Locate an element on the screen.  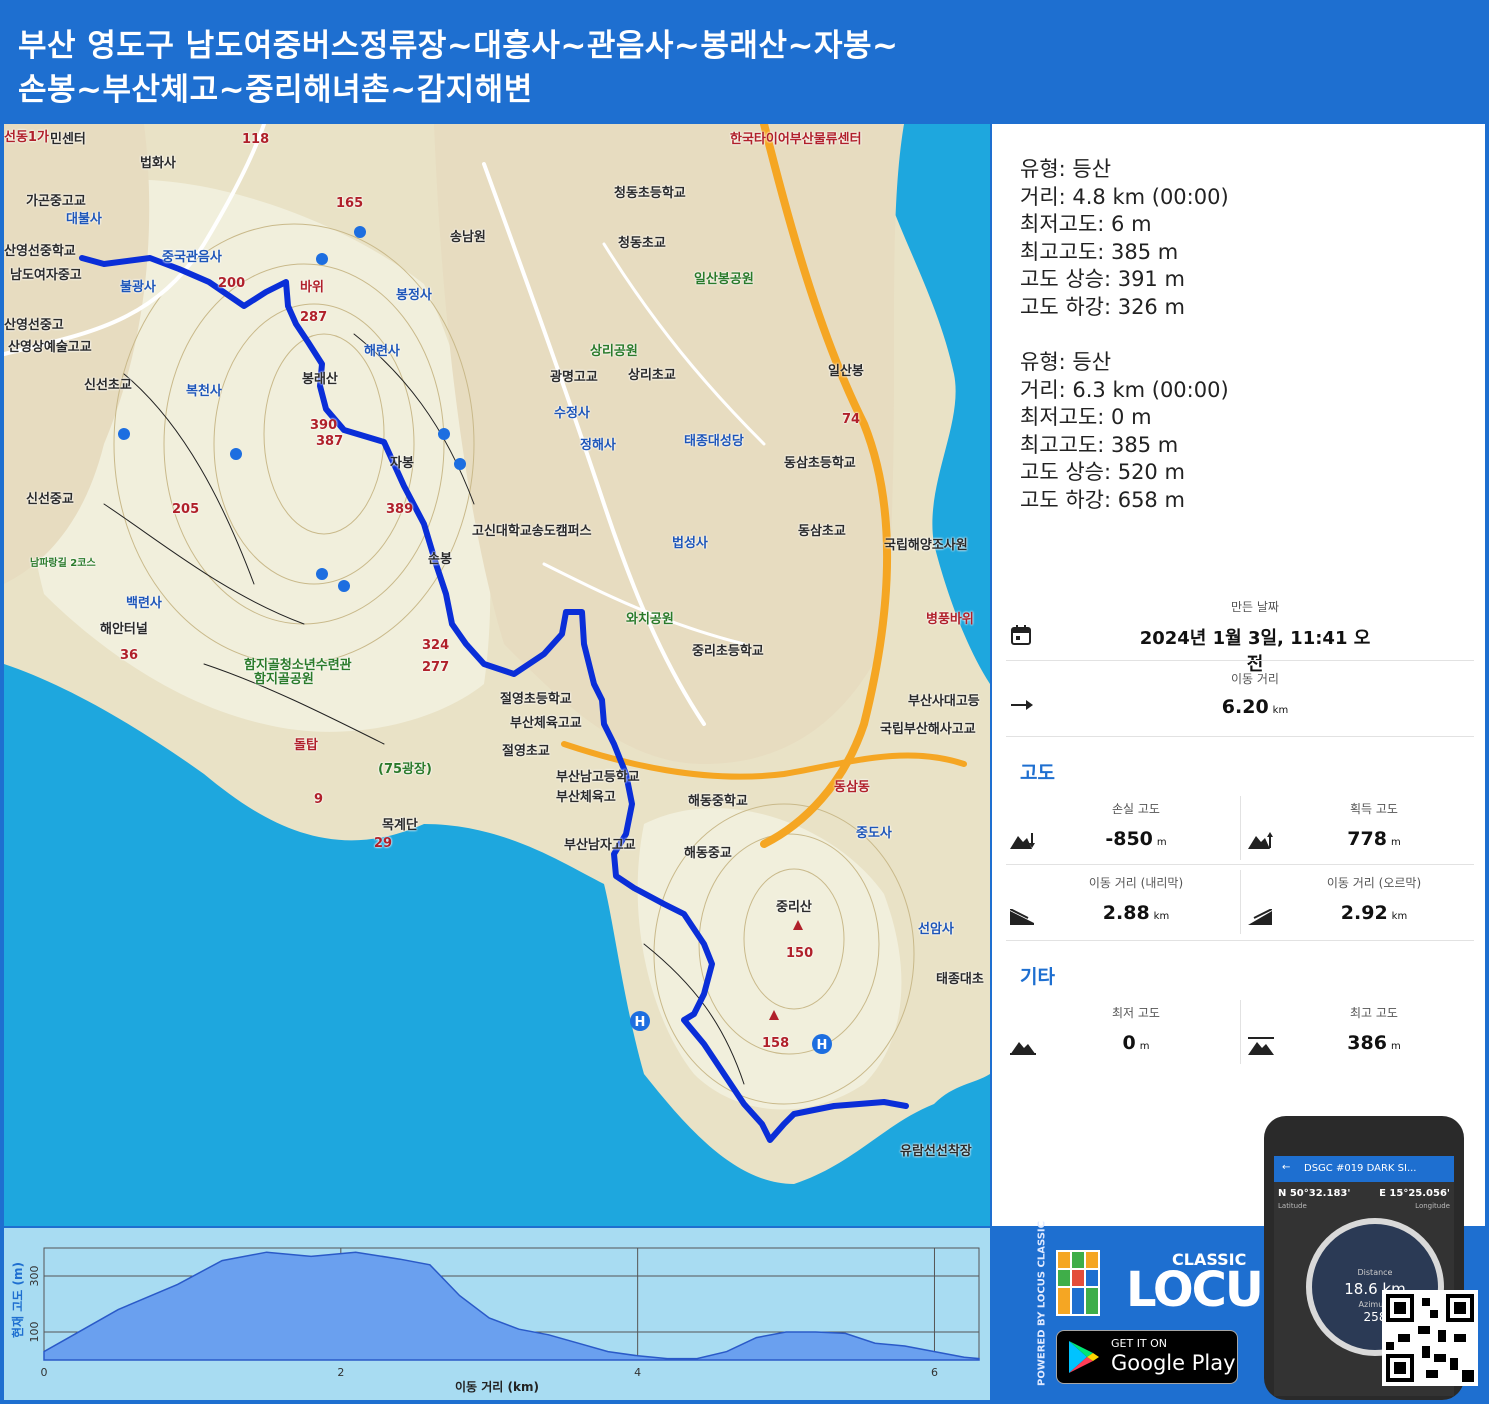
map-label: 청동초등학교 is located at coordinates (650, 193).